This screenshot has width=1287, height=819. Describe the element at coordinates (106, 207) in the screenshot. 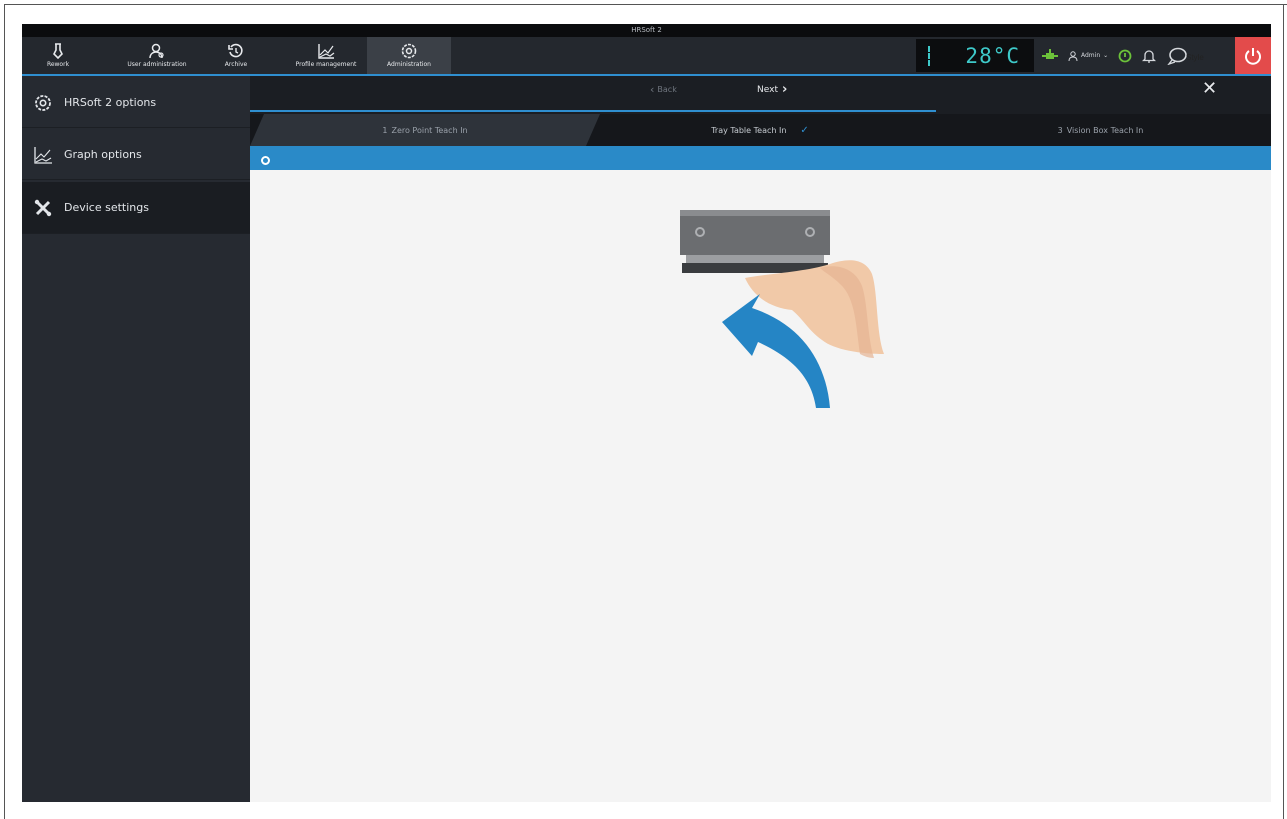

I see `sidebar-item-label: Device settings` at that location.